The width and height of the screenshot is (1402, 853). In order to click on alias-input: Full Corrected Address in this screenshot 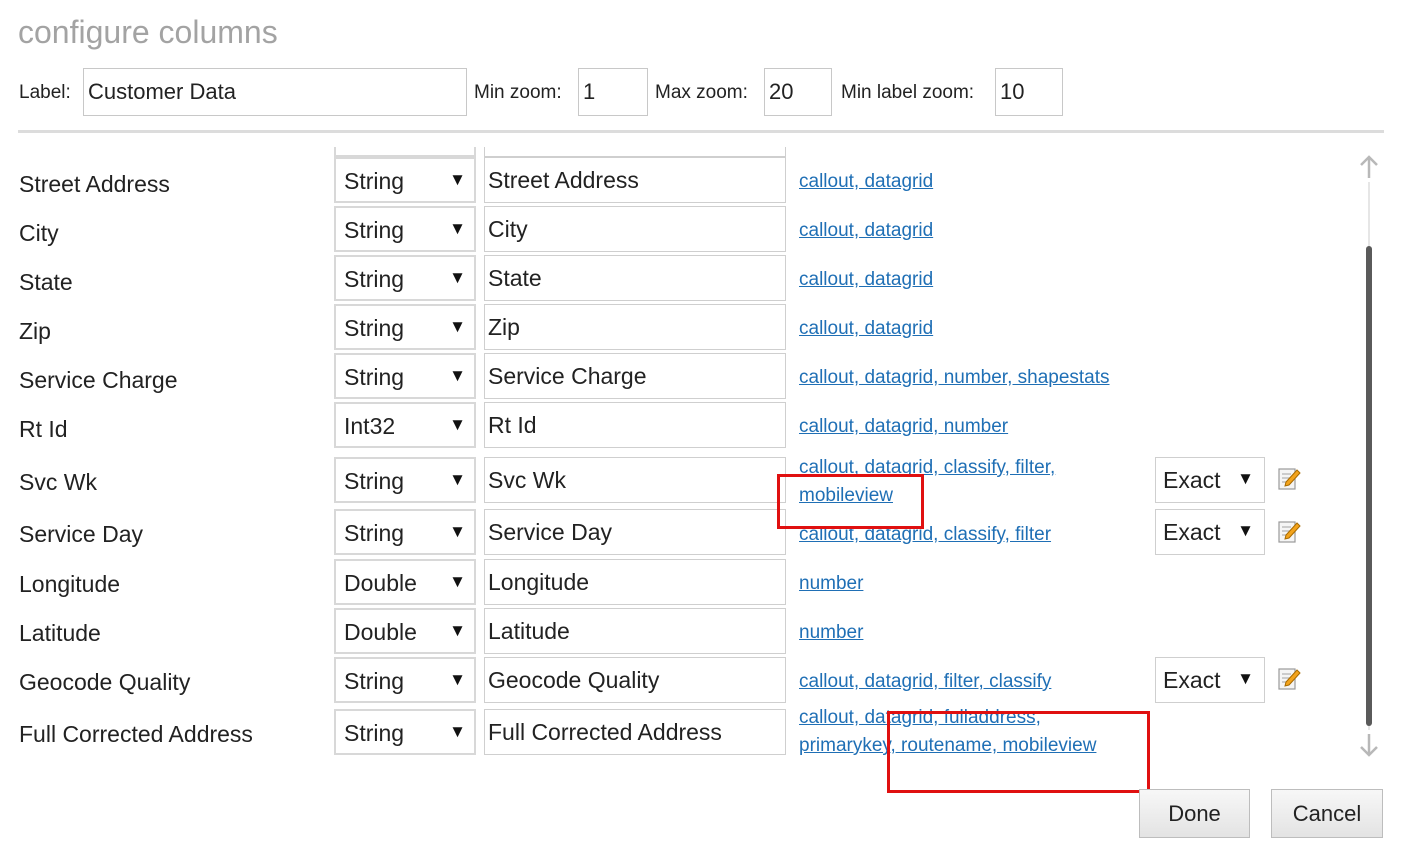, I will do `click(635, 732)`.